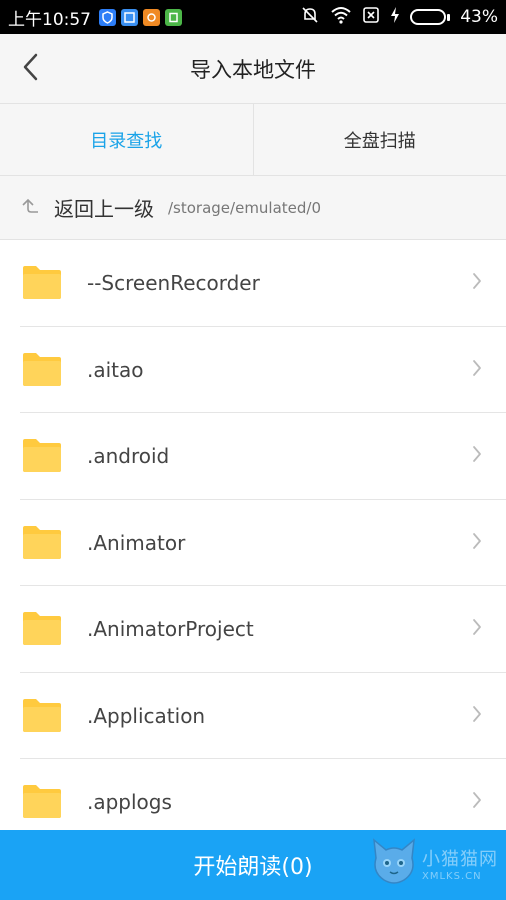 This screenshot has height=900, width=506. I want to click on watermark: 小猫猫网 XMLKS.CN, so click(434, 863).